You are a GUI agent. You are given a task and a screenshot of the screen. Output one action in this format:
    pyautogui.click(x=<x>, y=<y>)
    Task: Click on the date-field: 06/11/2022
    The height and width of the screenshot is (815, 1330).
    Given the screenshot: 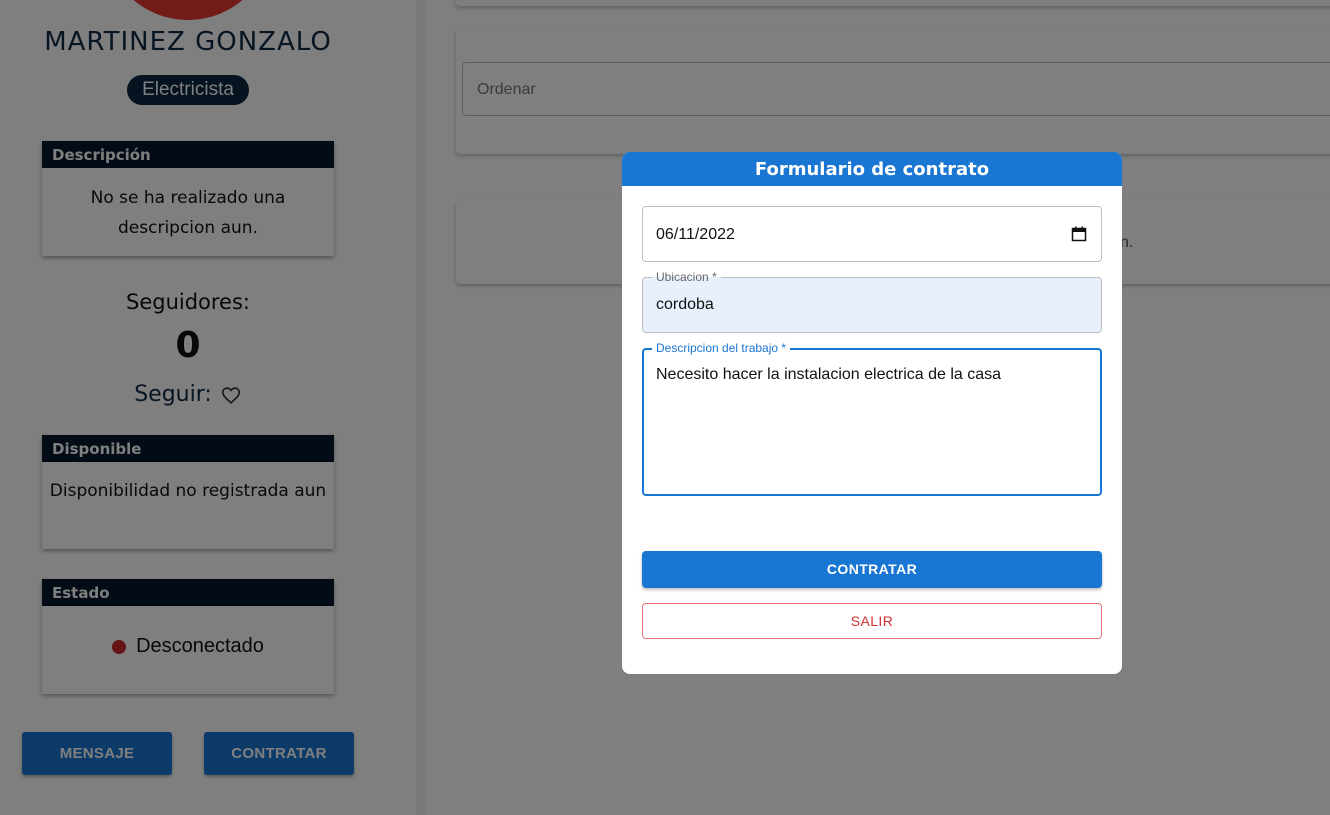 What is the action you would take?
    pyautogui.click(x=872, y=234)
    